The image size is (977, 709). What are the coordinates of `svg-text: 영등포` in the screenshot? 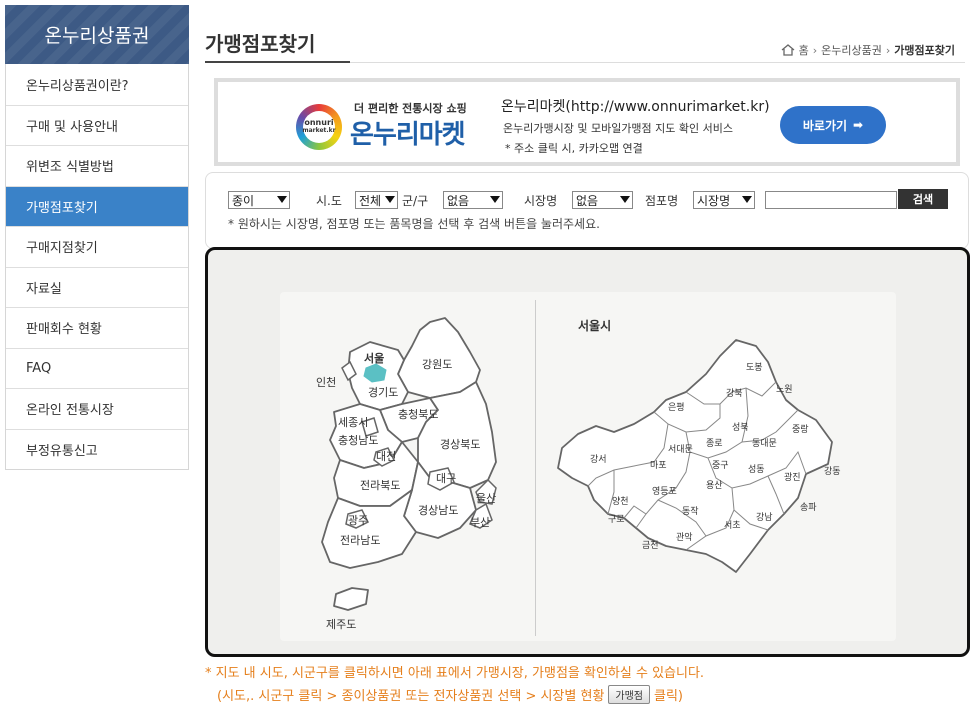 It's located at (664, 491).